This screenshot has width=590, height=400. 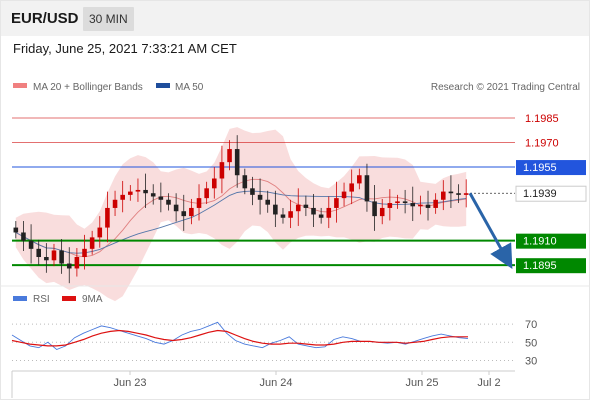 I want to click on x-tick-label: Jun 25, so click(x=421, y=383).